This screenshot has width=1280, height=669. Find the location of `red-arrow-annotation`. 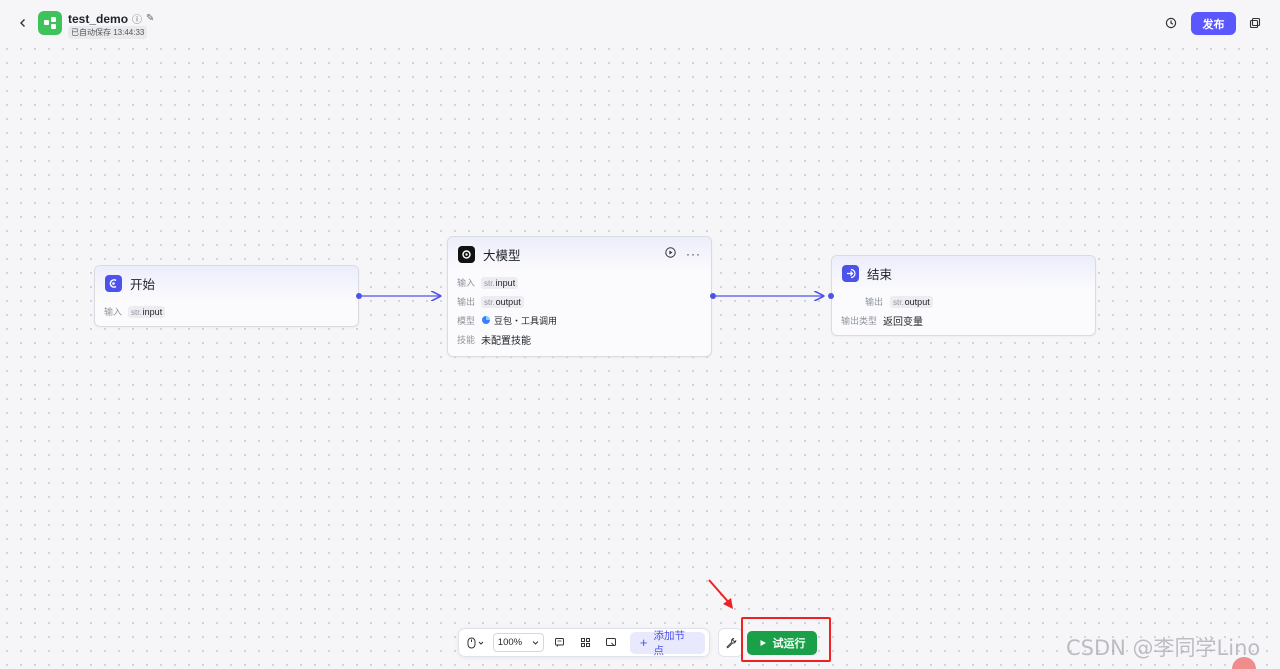

red-arrow-annotation is located at coordinates (720, 594).